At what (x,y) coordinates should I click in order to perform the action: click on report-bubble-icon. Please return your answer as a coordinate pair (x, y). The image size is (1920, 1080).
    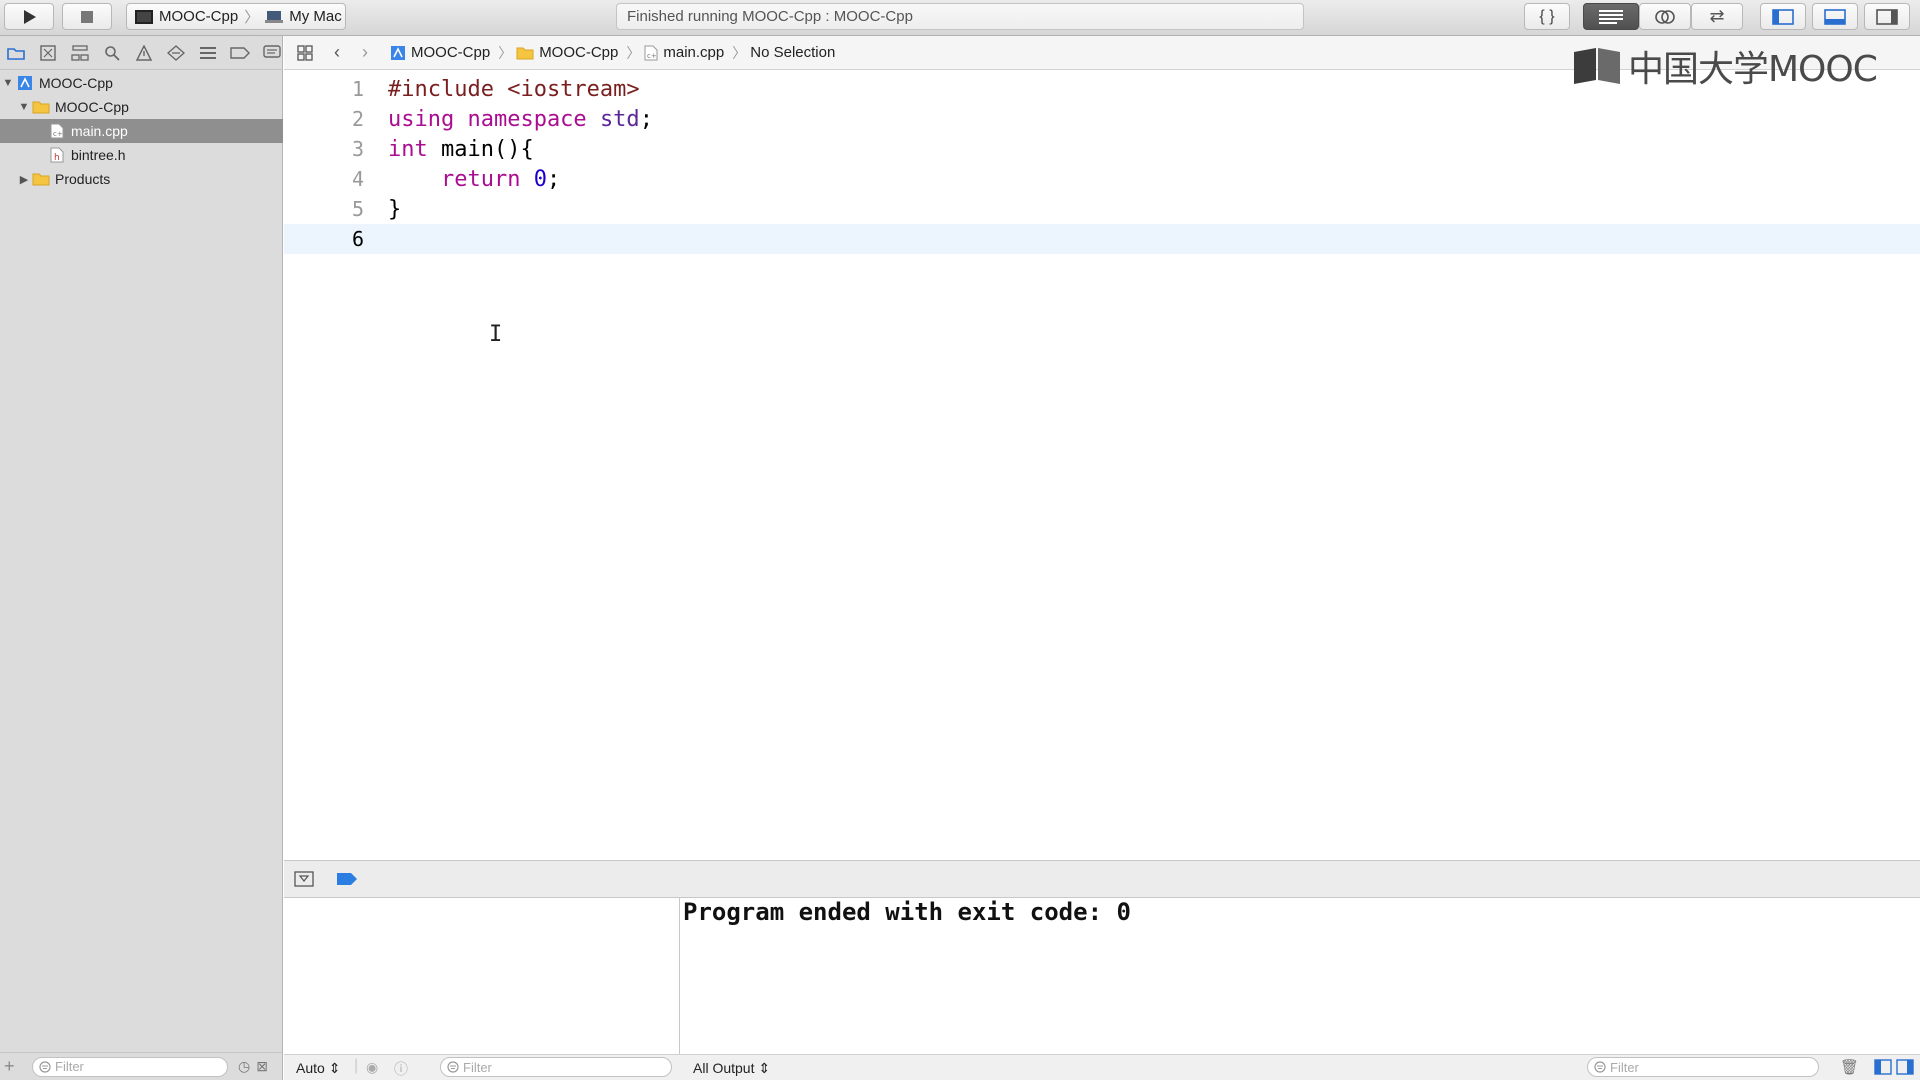
    Looking at the image, I should click on (271, 51).